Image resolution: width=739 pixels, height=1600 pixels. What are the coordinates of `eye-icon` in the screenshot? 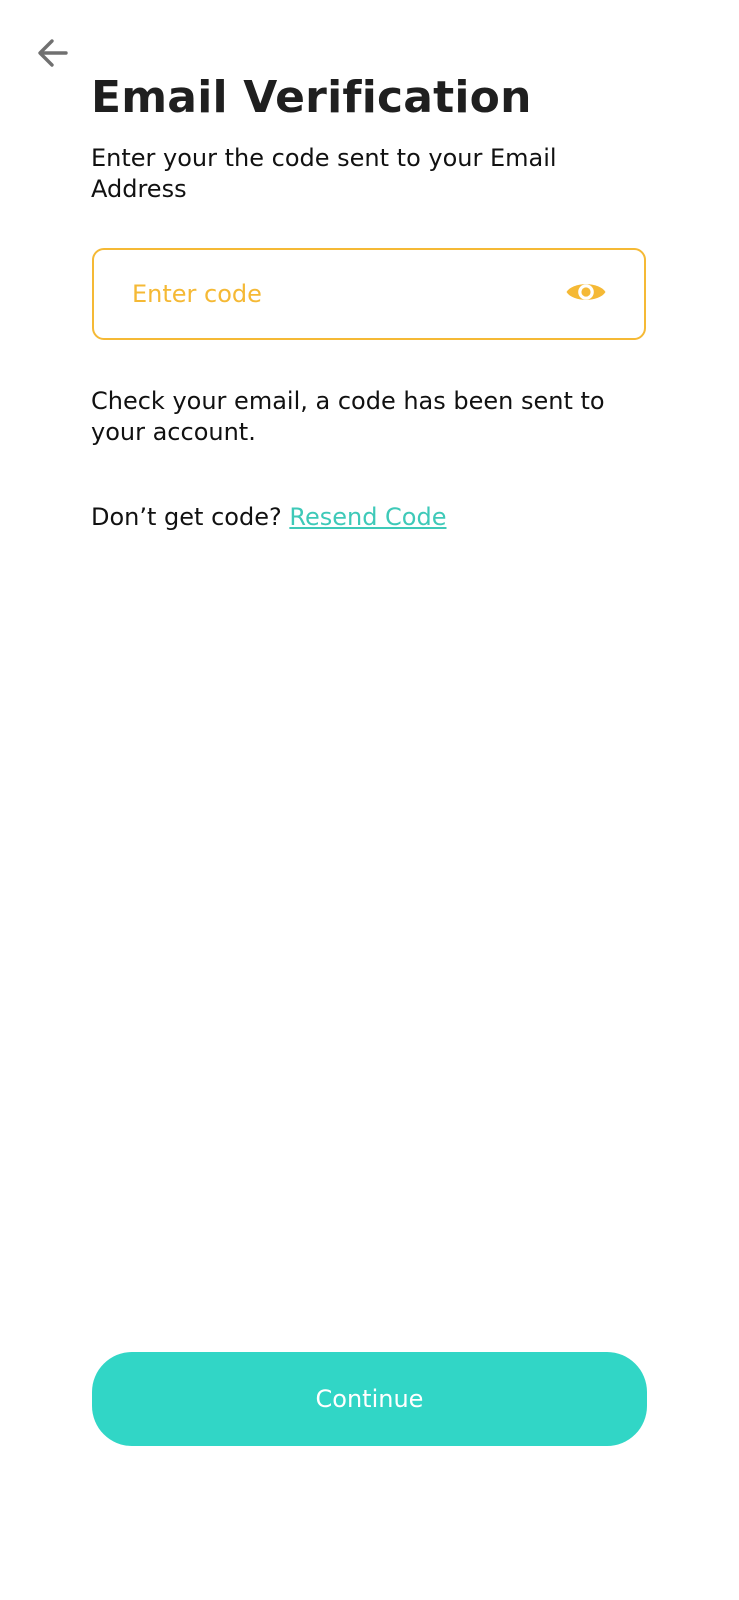 It's located at (586, 294).